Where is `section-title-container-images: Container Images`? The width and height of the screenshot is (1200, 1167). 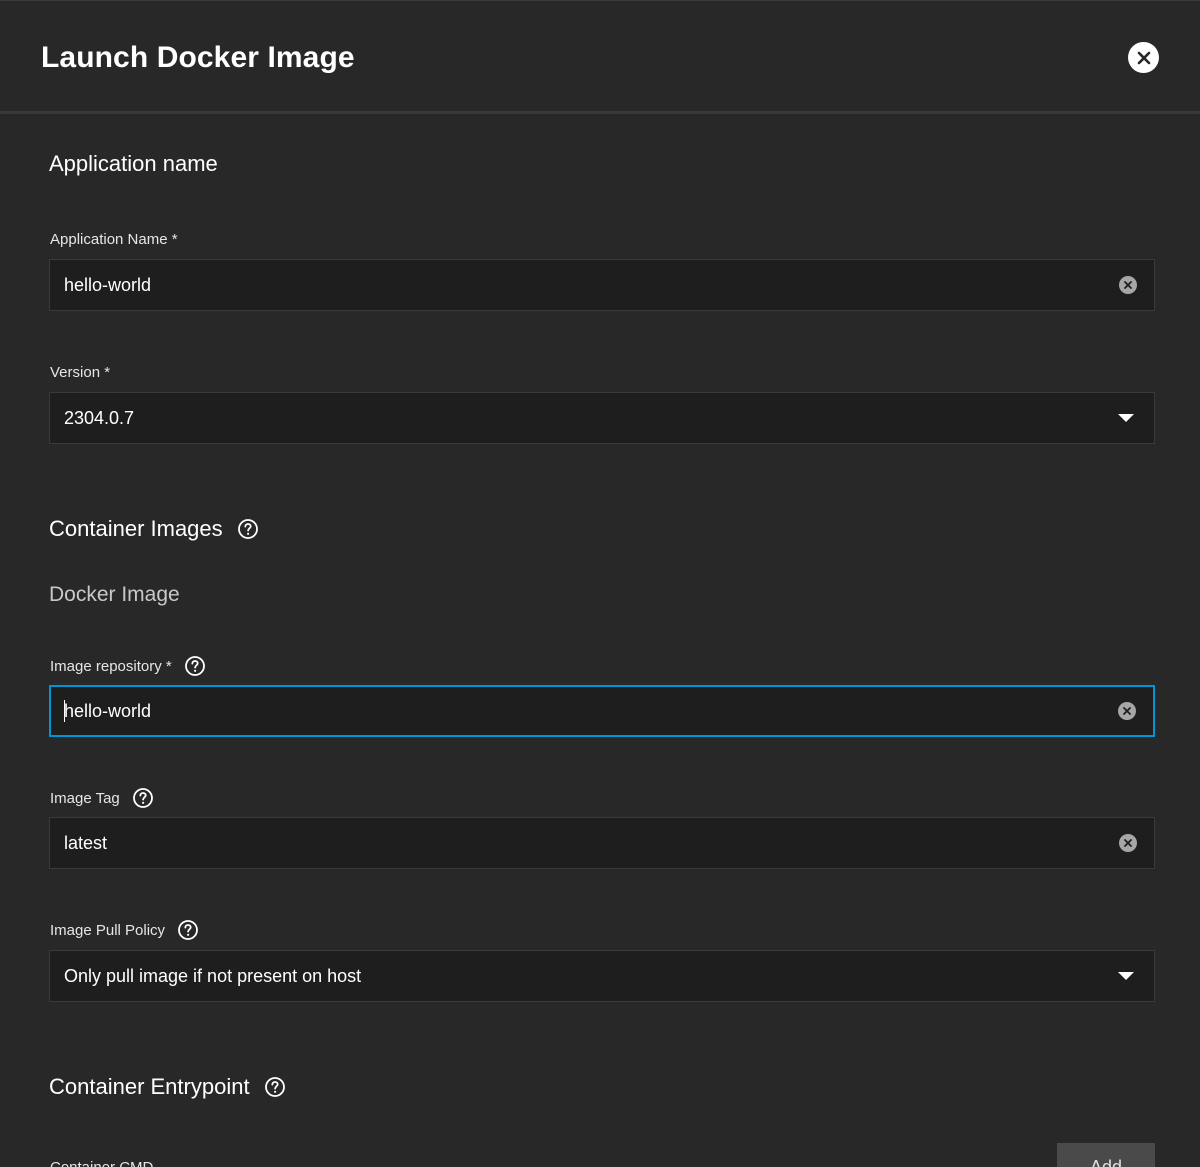
section-title-container-images: Container Images is located at coordinates (154, 529).